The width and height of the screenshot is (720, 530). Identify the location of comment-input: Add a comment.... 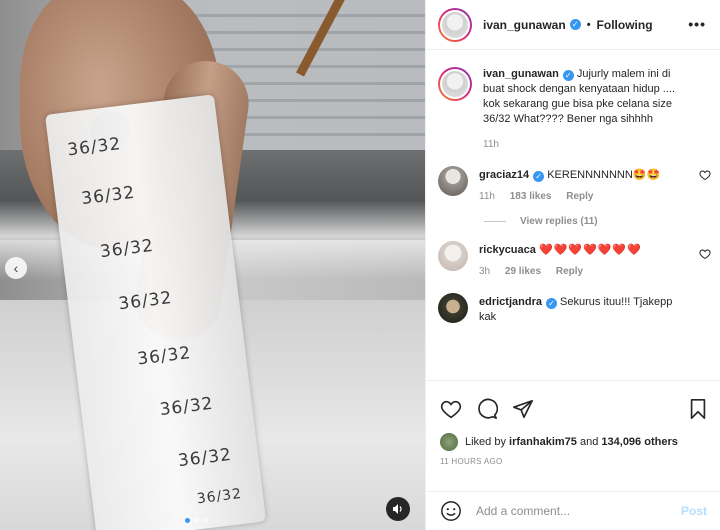
(578, 511).